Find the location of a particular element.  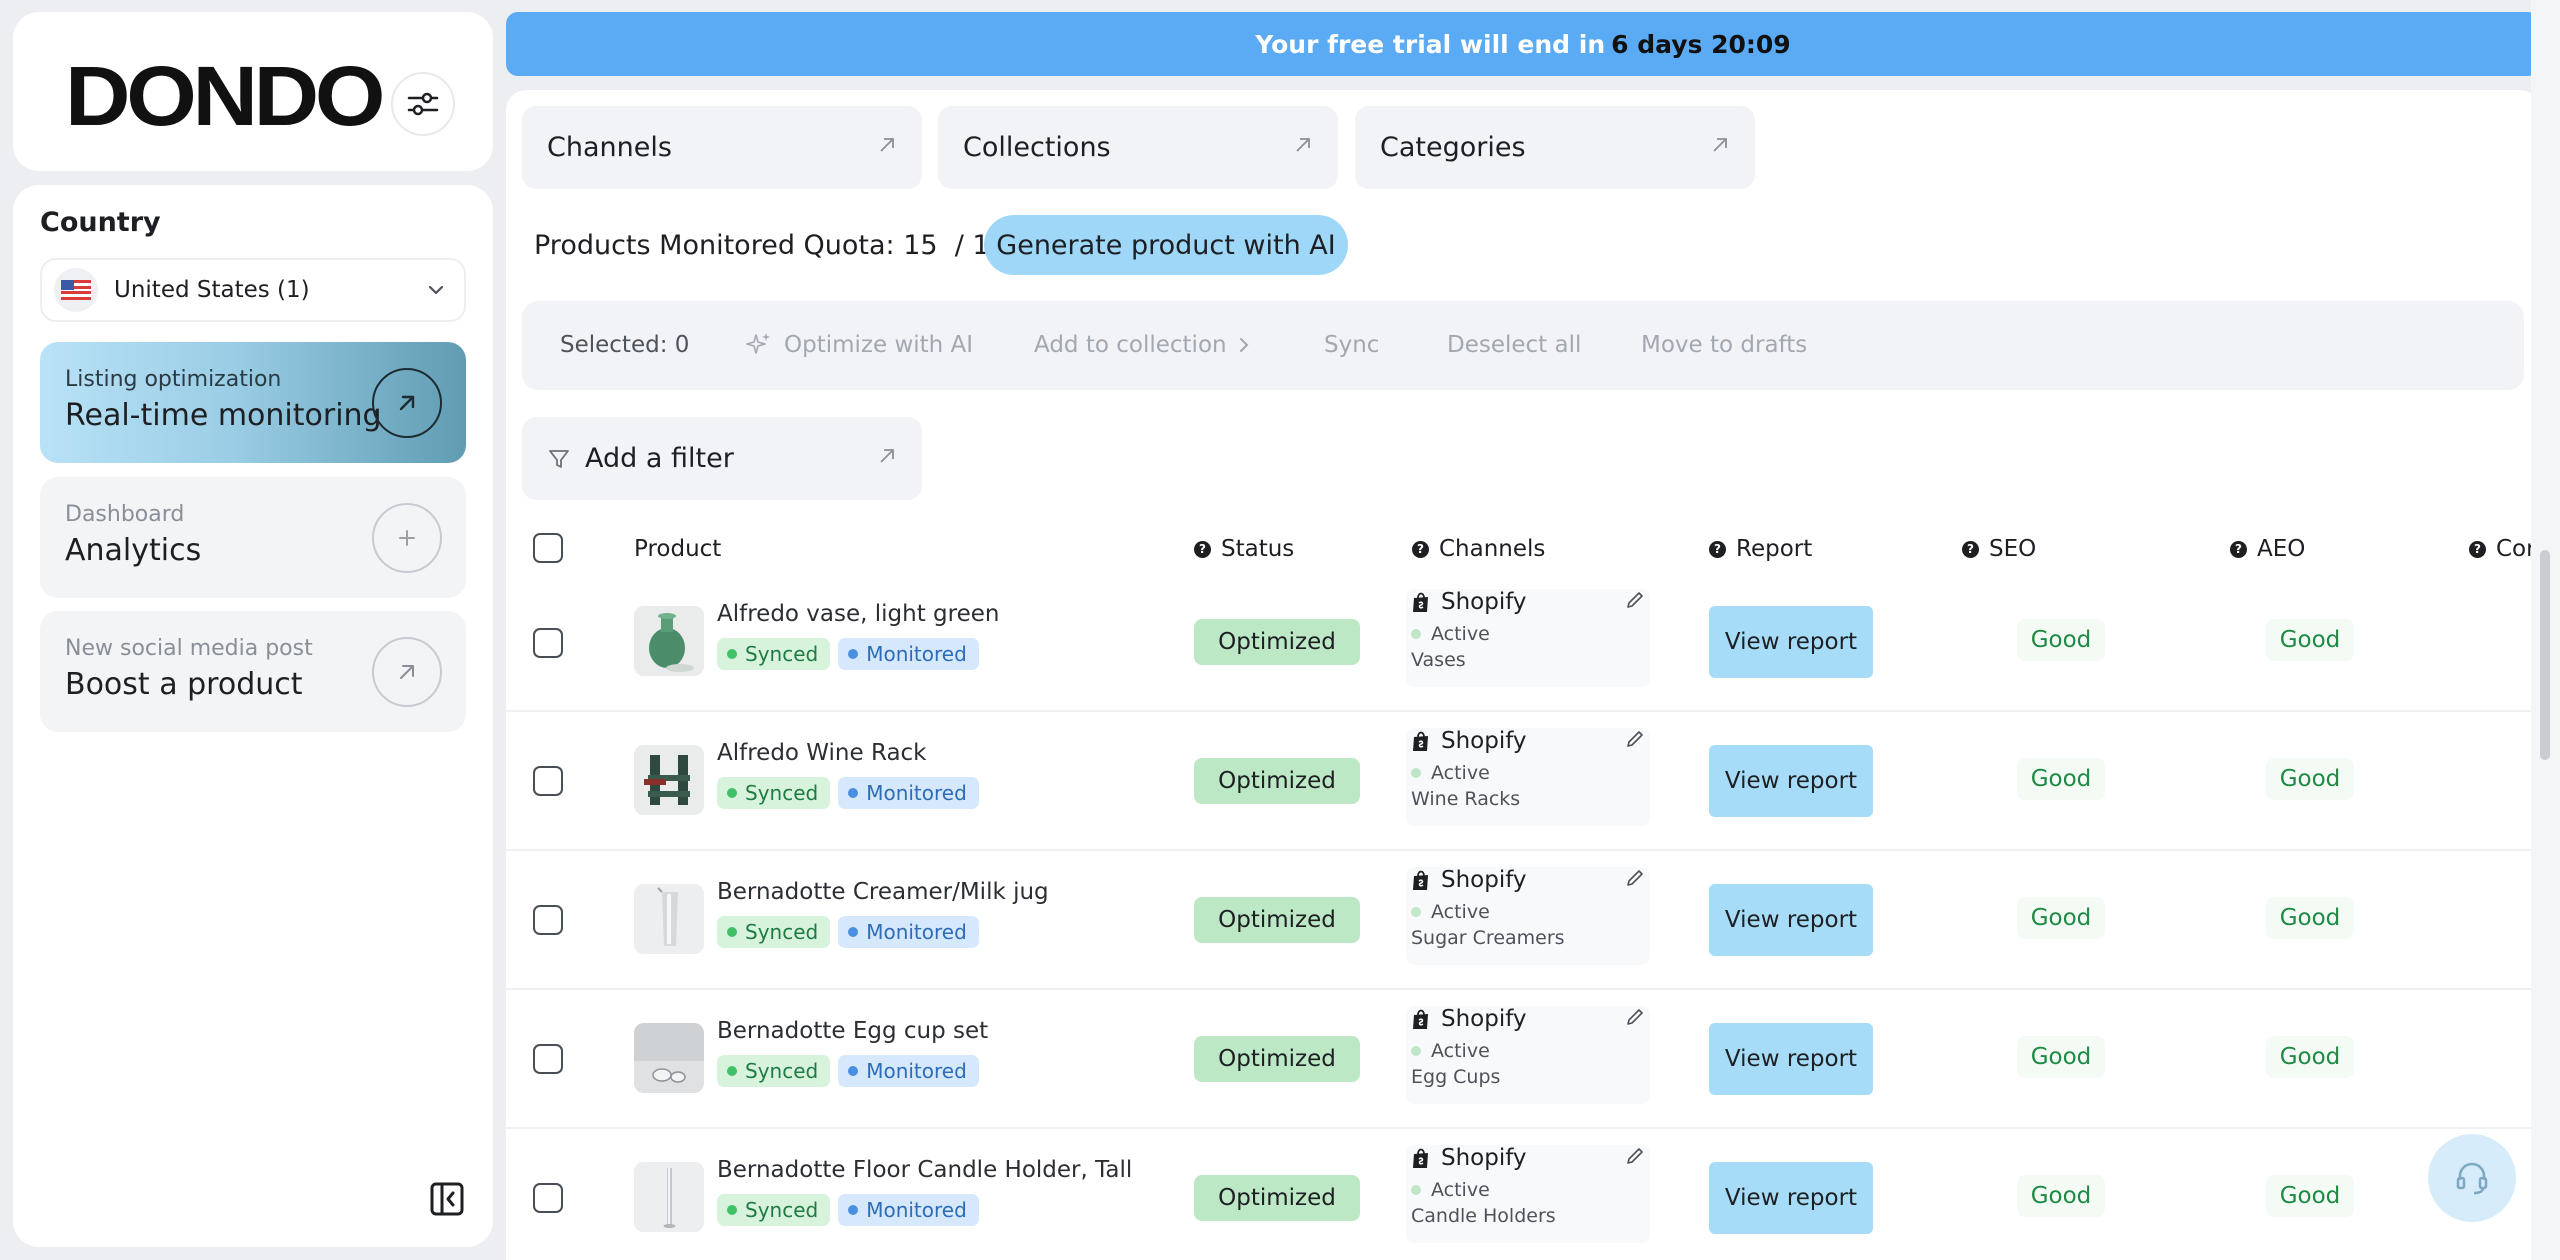

monitored-badge: Monitored is located at coordinates (908, 793).